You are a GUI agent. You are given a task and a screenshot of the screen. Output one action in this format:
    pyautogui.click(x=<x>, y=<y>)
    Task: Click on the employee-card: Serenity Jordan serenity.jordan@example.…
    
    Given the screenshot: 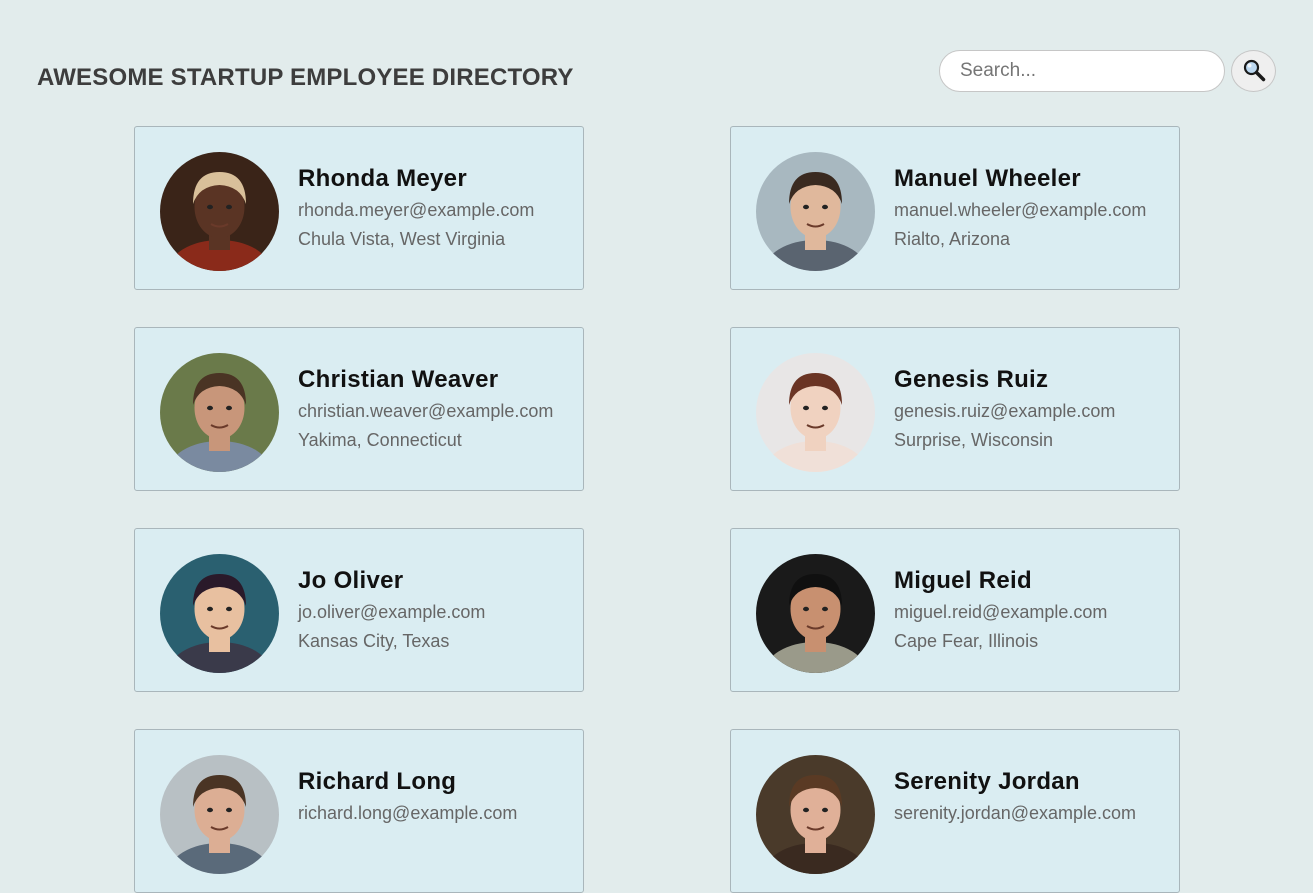 What is the action you would take?
    pyautogui.click(x=955, y=811)
    